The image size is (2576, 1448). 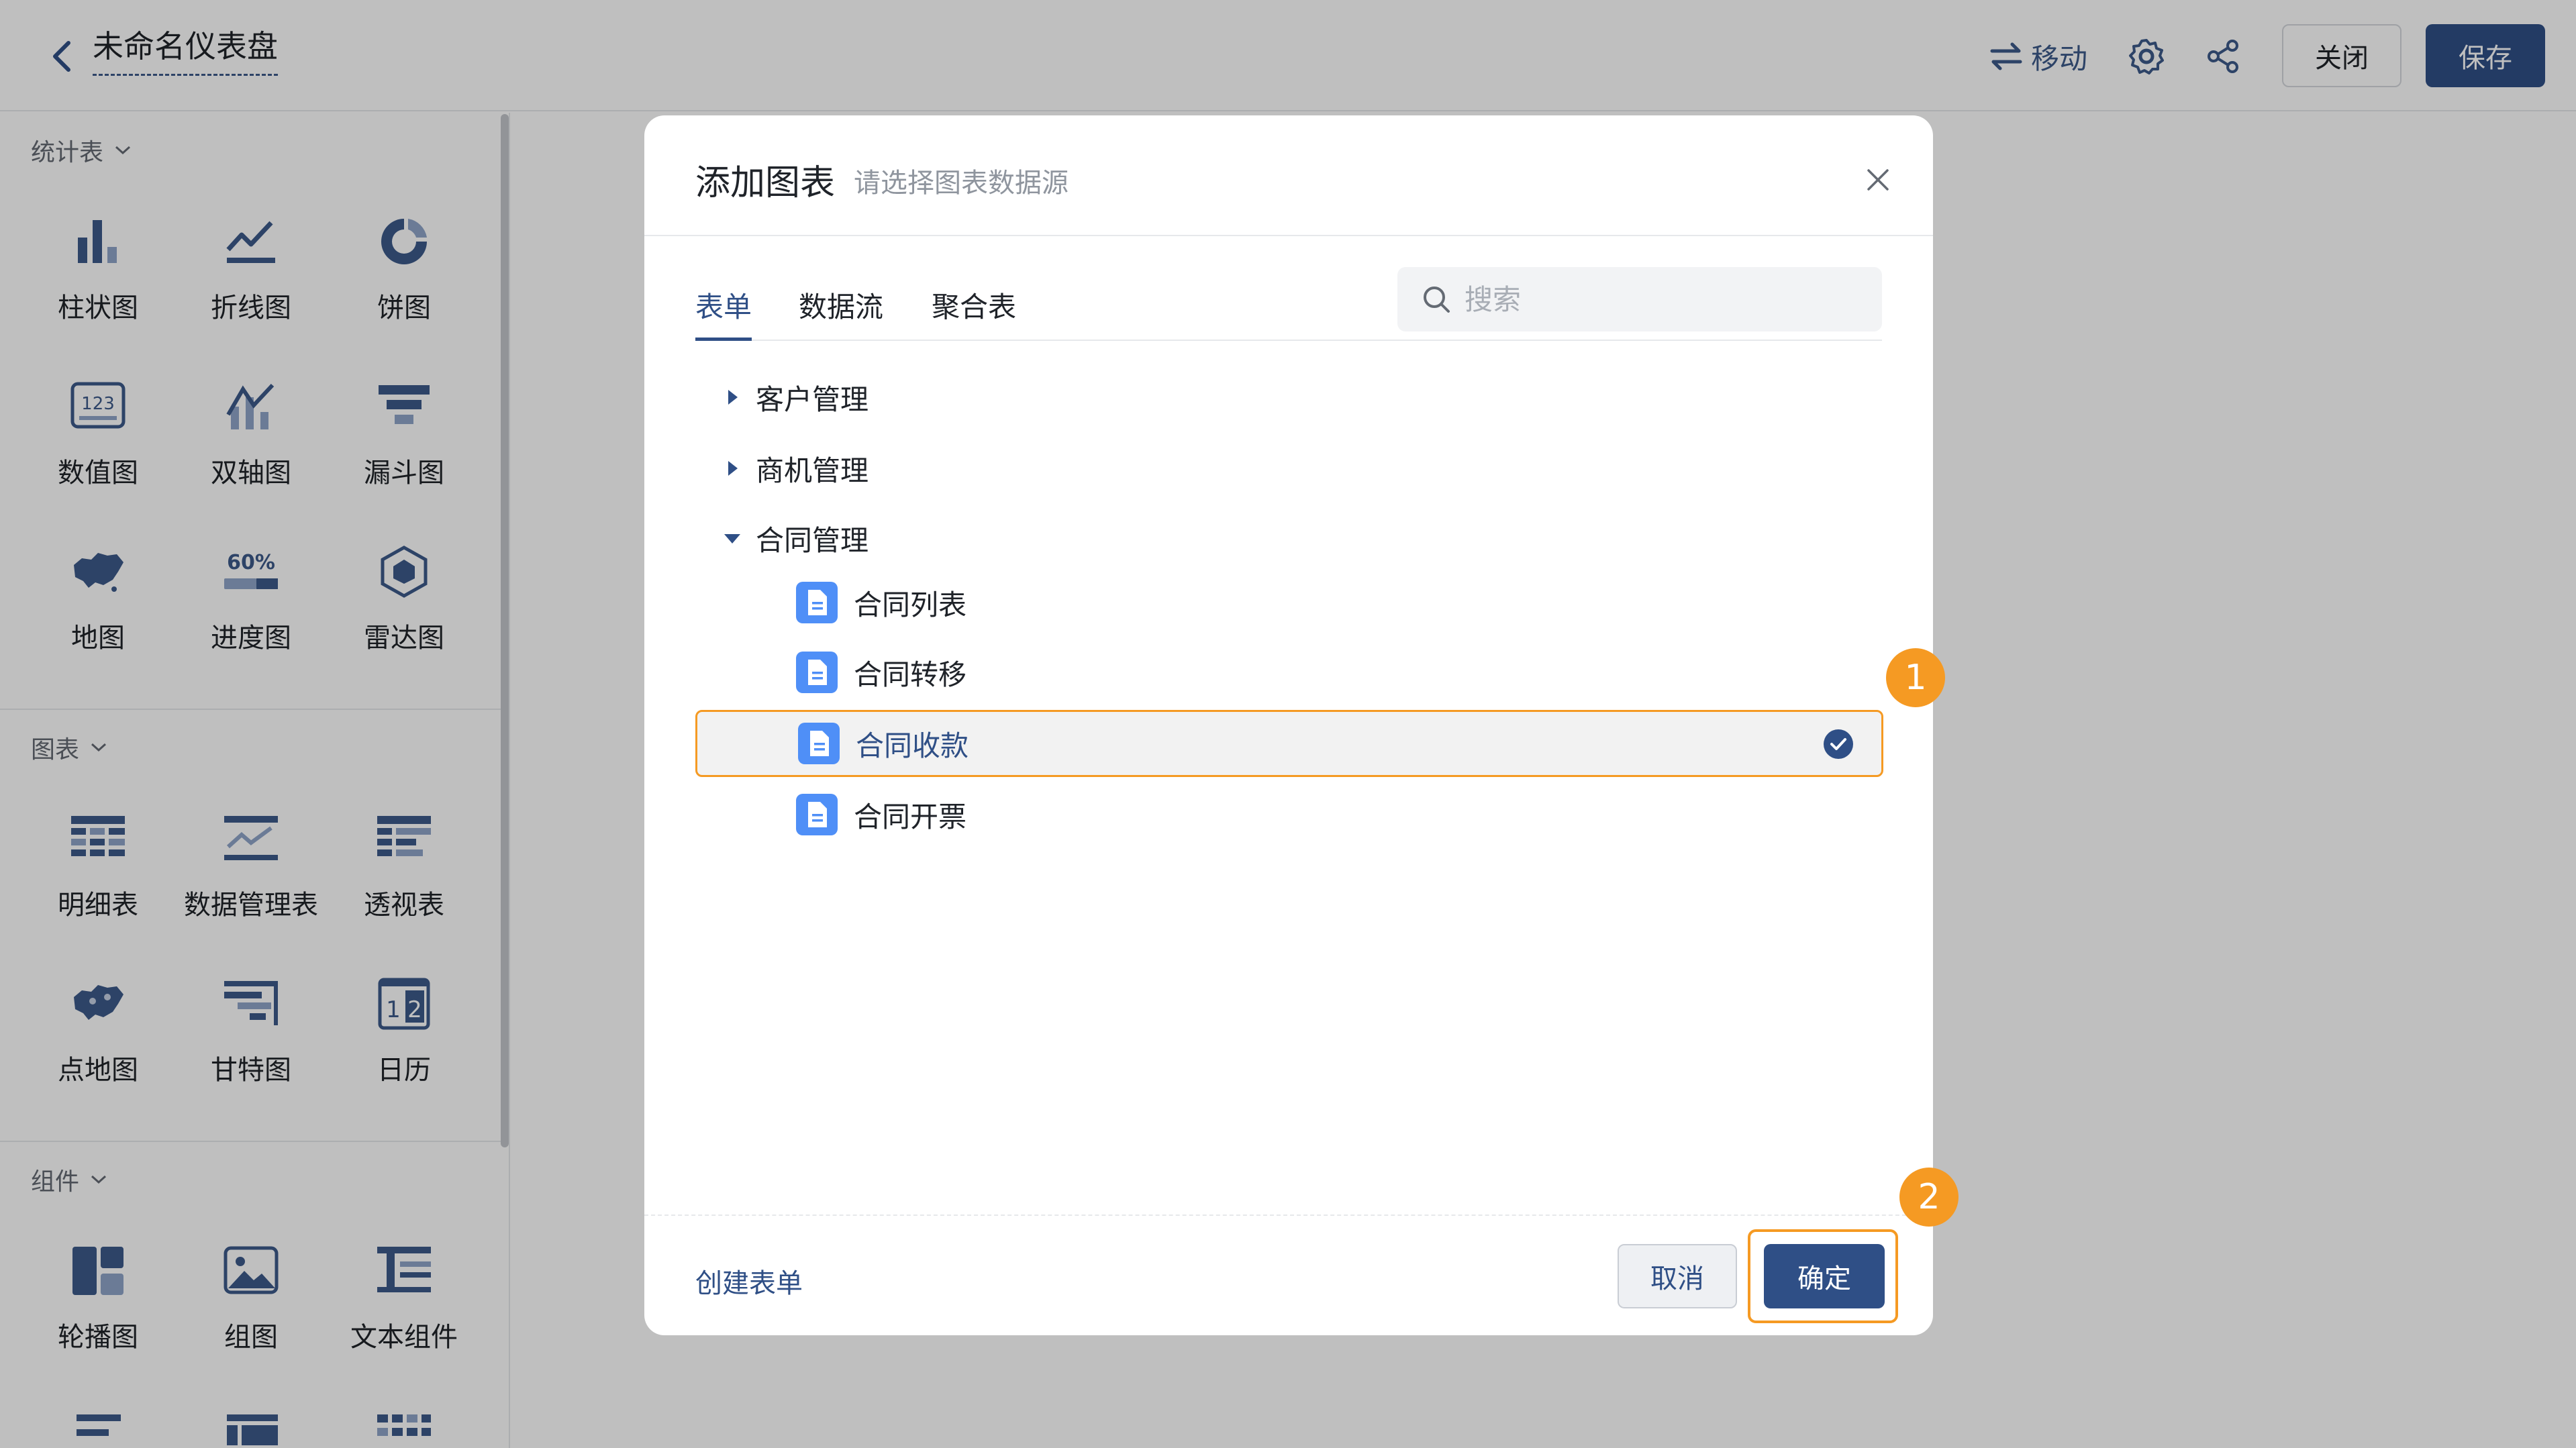 What do you see at coordinates (1289, 397) in the screenshot?
I see `tree-group-customer: 客户管理` at bounding box center [1289, 397].